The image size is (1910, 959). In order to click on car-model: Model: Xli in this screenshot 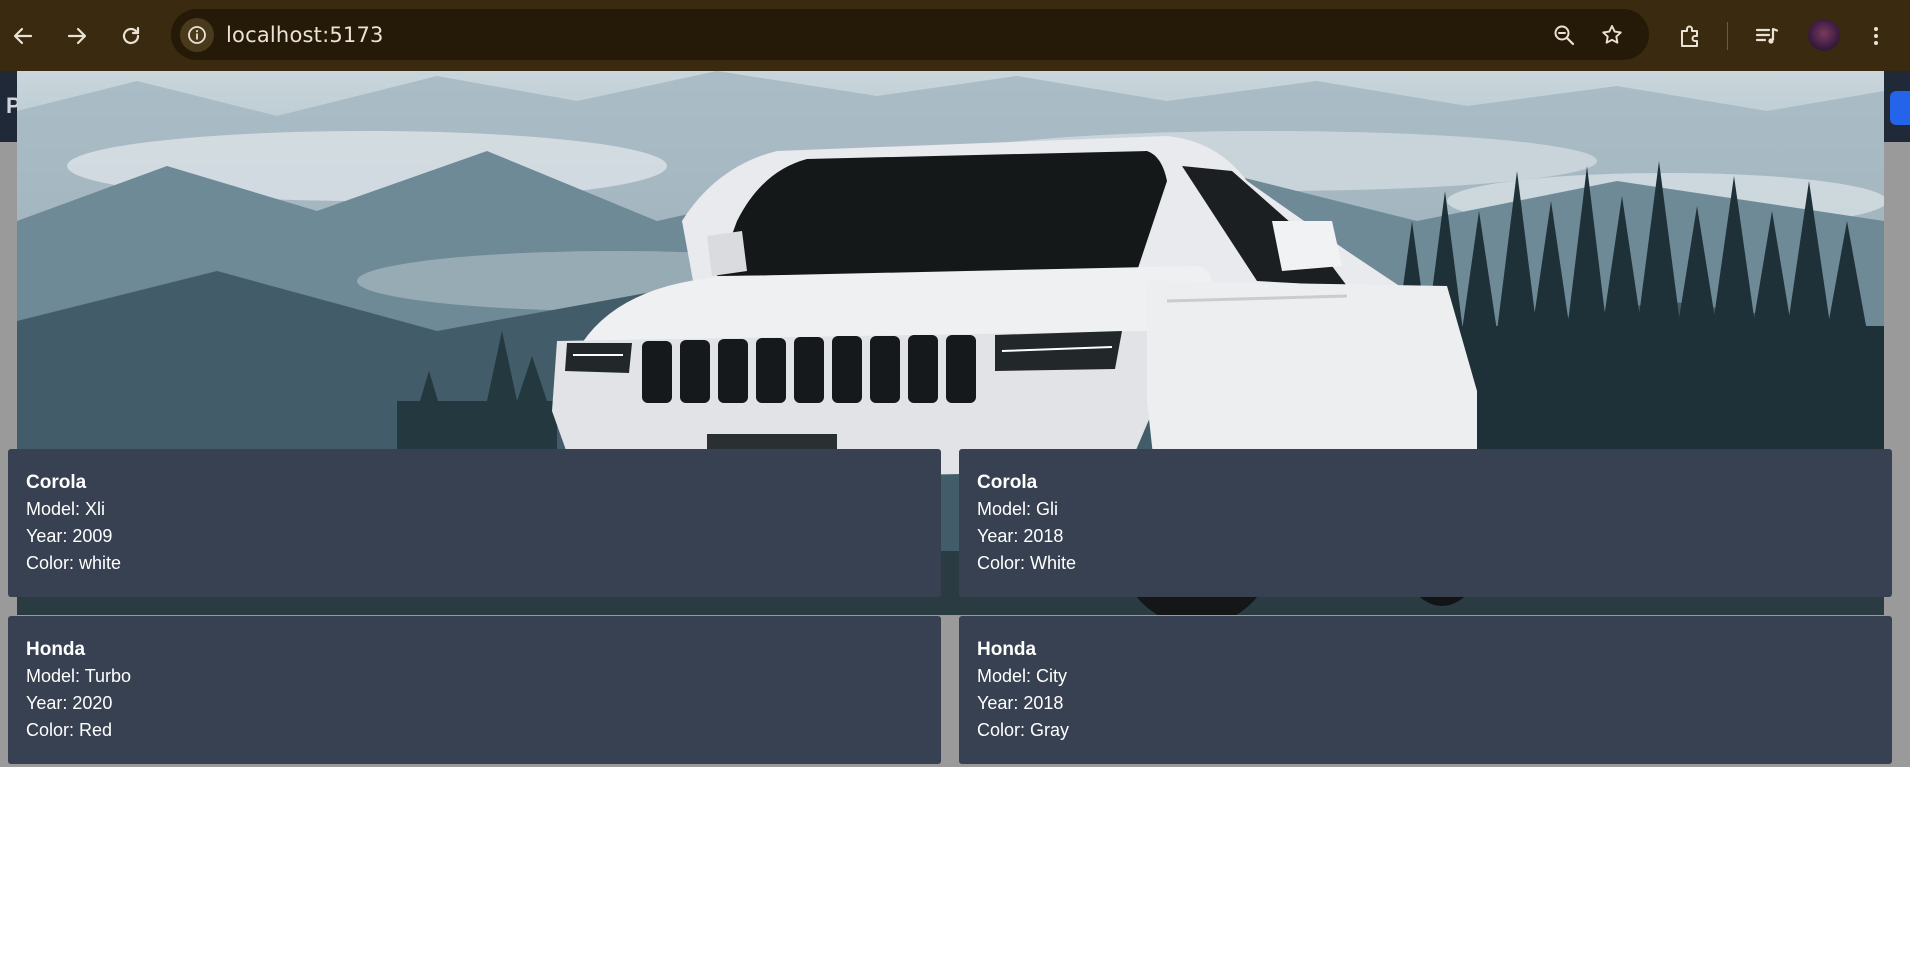, I will do `click(66, 509)`.